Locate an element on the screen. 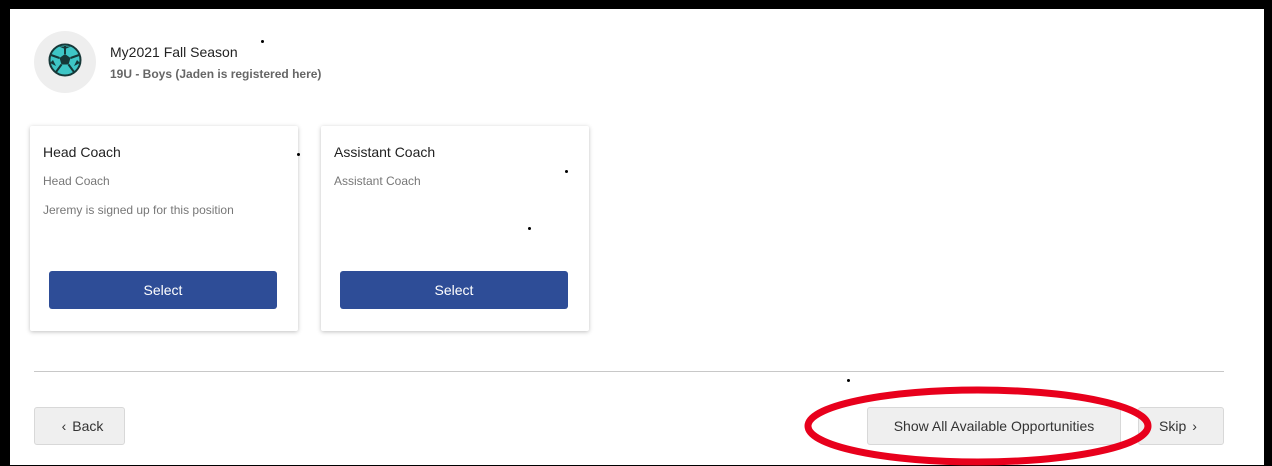  skip-button: Skip › is located at coordinates (1181, 426).